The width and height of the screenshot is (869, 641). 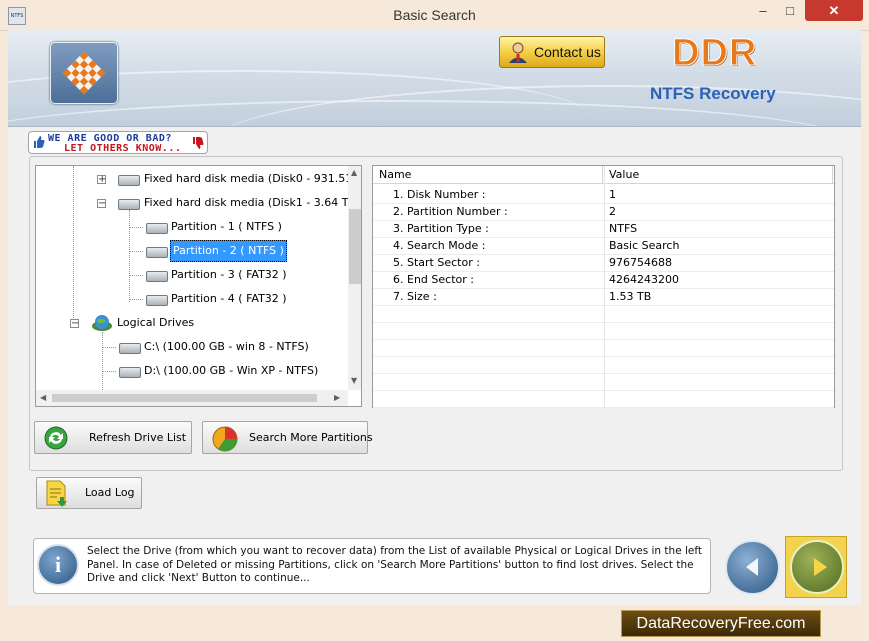 What do you see at coordinates (56, 438) in the screenshot?
I see `refresh-icon` at bounding box center [56, 438].